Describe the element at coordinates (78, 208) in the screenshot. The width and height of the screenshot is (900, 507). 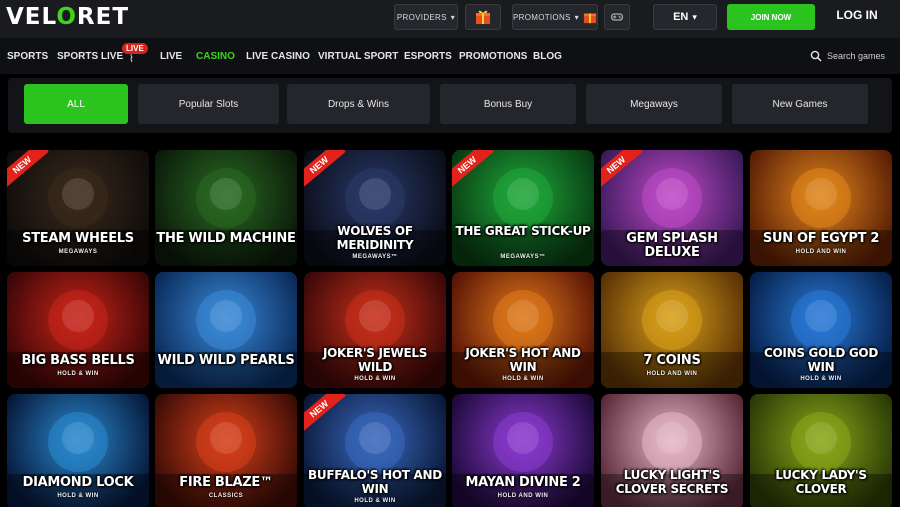
I see `game-tile: NEW STEAM WHEELS MEGAWAYS` at that location.